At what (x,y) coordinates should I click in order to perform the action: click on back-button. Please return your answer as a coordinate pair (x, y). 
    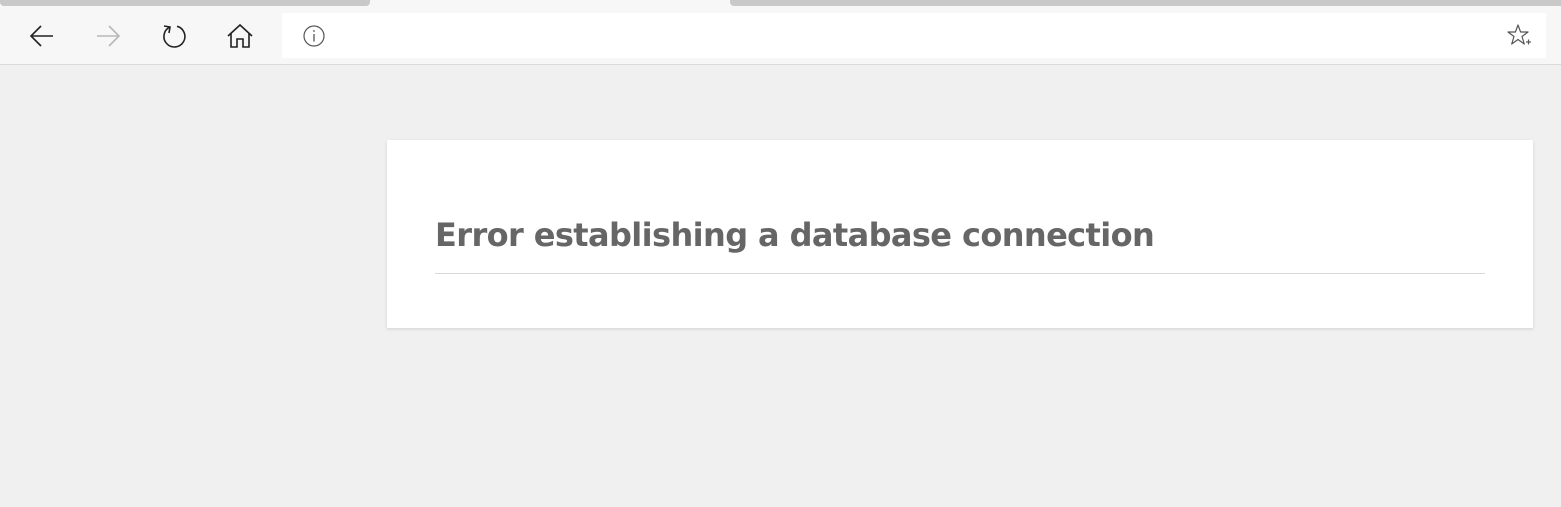
    Looking at the image, I should click on (42, 36).